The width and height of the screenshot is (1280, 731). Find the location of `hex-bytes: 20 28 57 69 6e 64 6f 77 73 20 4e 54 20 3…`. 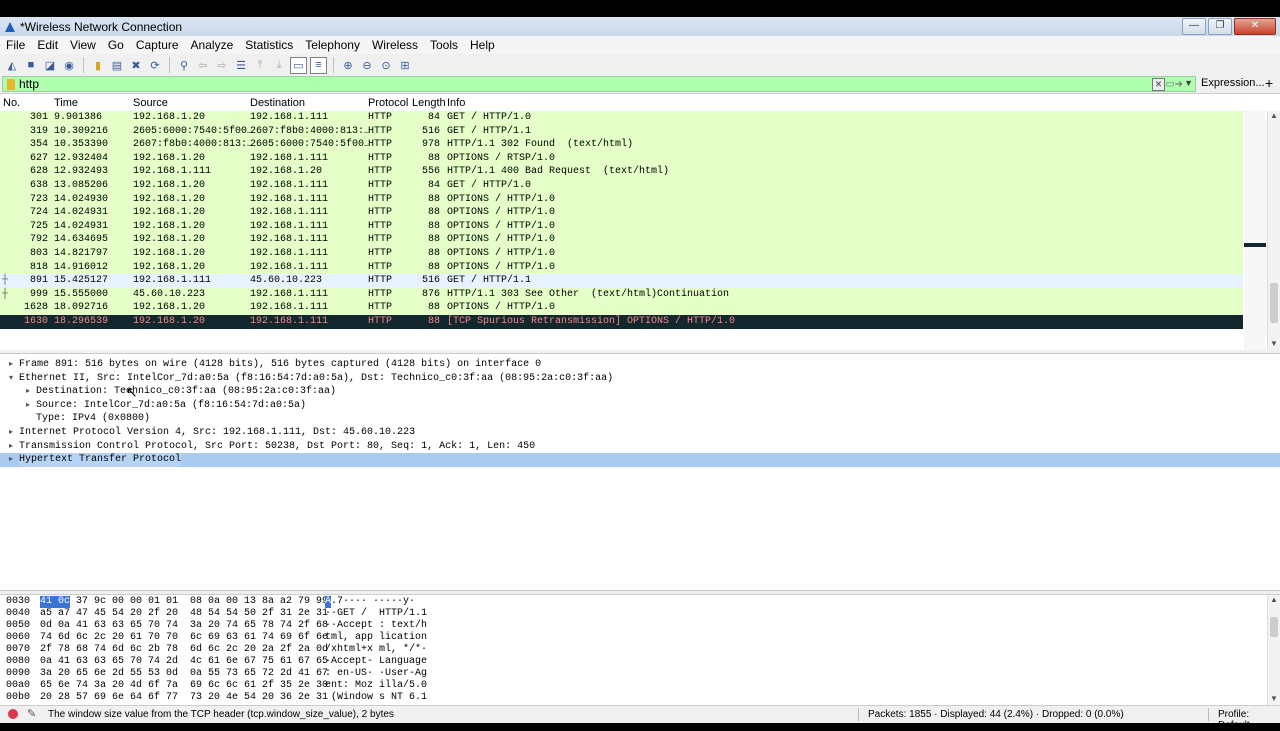

hex-bytes: 20 28 57 69 6e 64 6f 77 73 20 4e 54 20 3… is located at coordinates (184, 698).